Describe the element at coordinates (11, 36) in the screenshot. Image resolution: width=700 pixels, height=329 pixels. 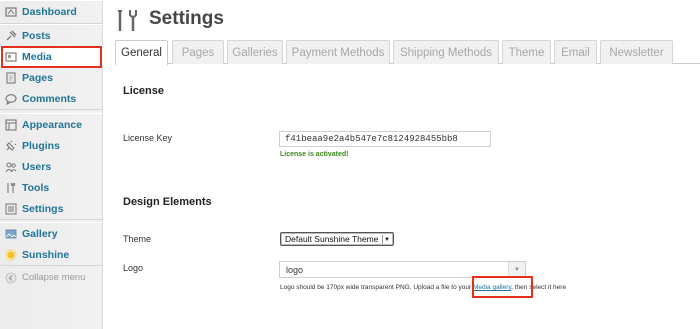
I see `pin-icon` at that location.